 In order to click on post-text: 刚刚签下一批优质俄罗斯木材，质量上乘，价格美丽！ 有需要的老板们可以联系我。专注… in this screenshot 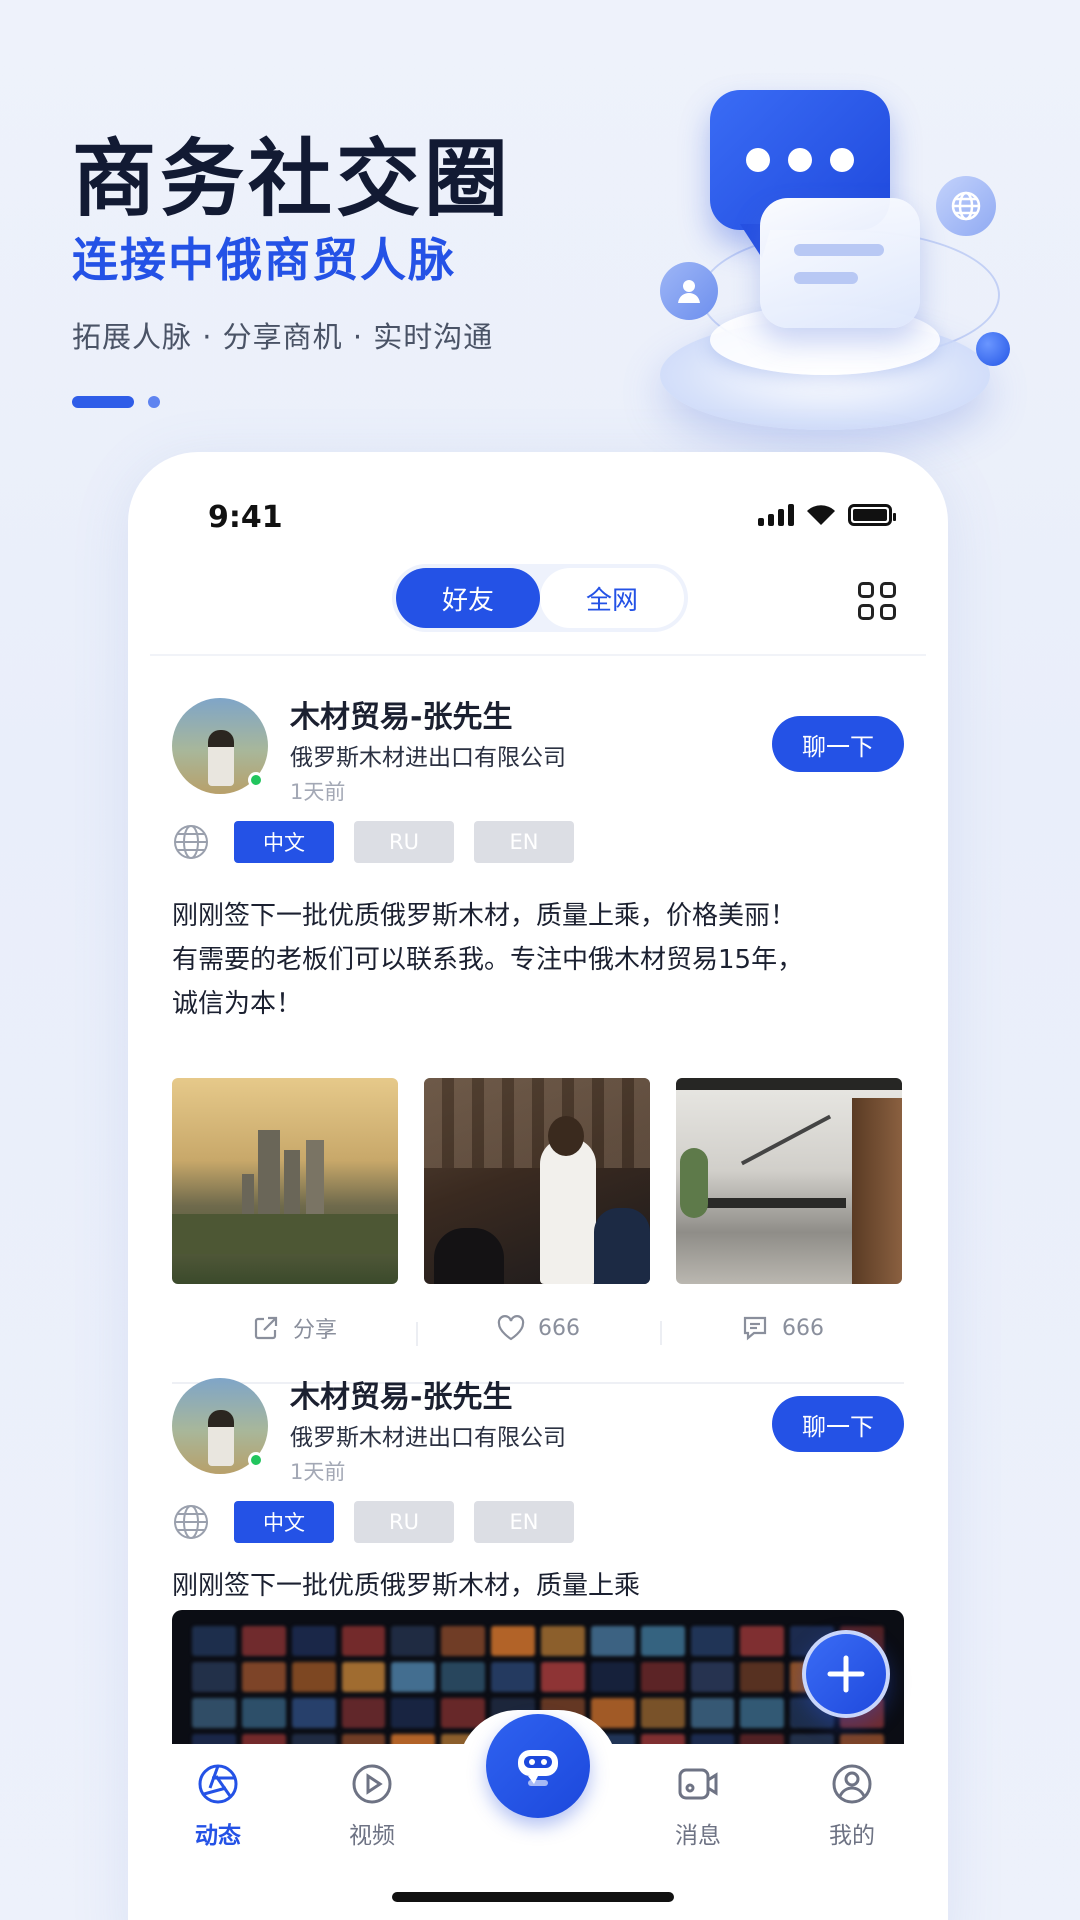, I will do `click(488, 960)`.